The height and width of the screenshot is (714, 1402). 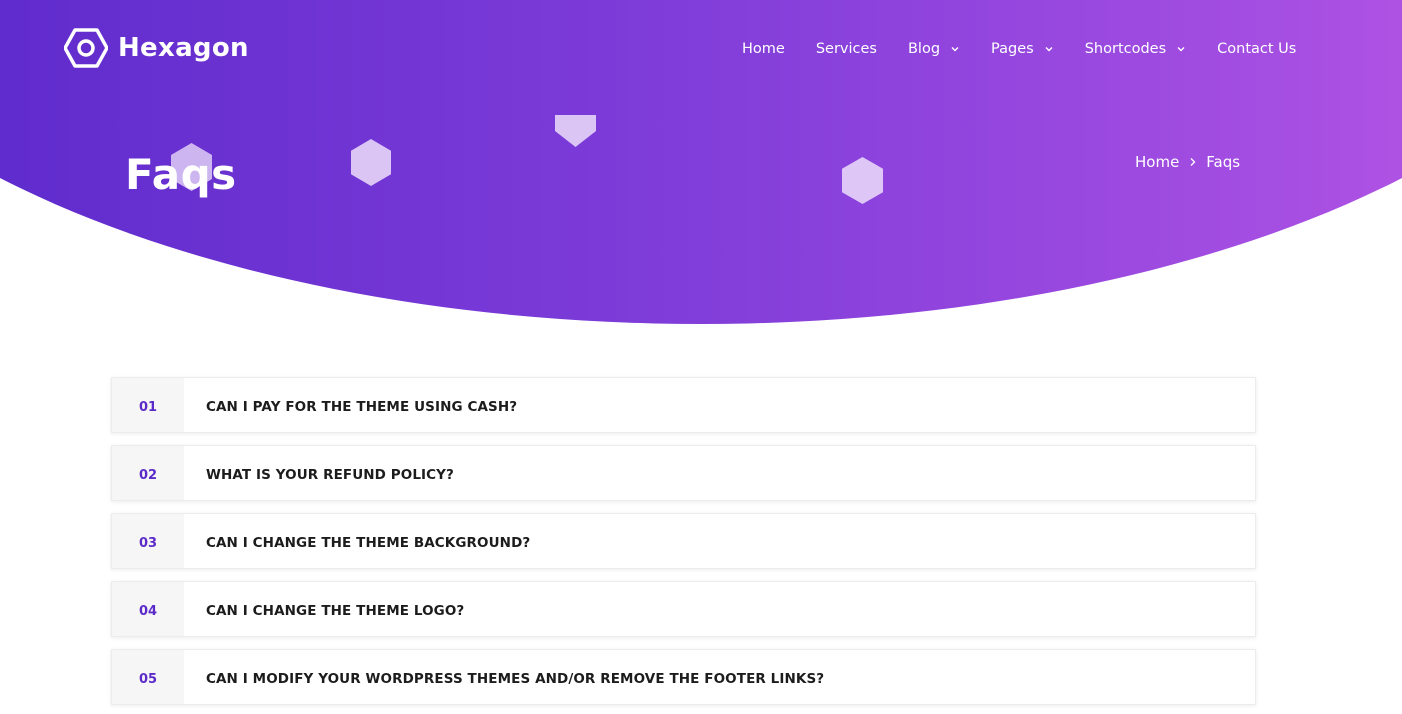 I want to click on nav-item-contact-us: Contact Us, so click(x=1256, y=49).